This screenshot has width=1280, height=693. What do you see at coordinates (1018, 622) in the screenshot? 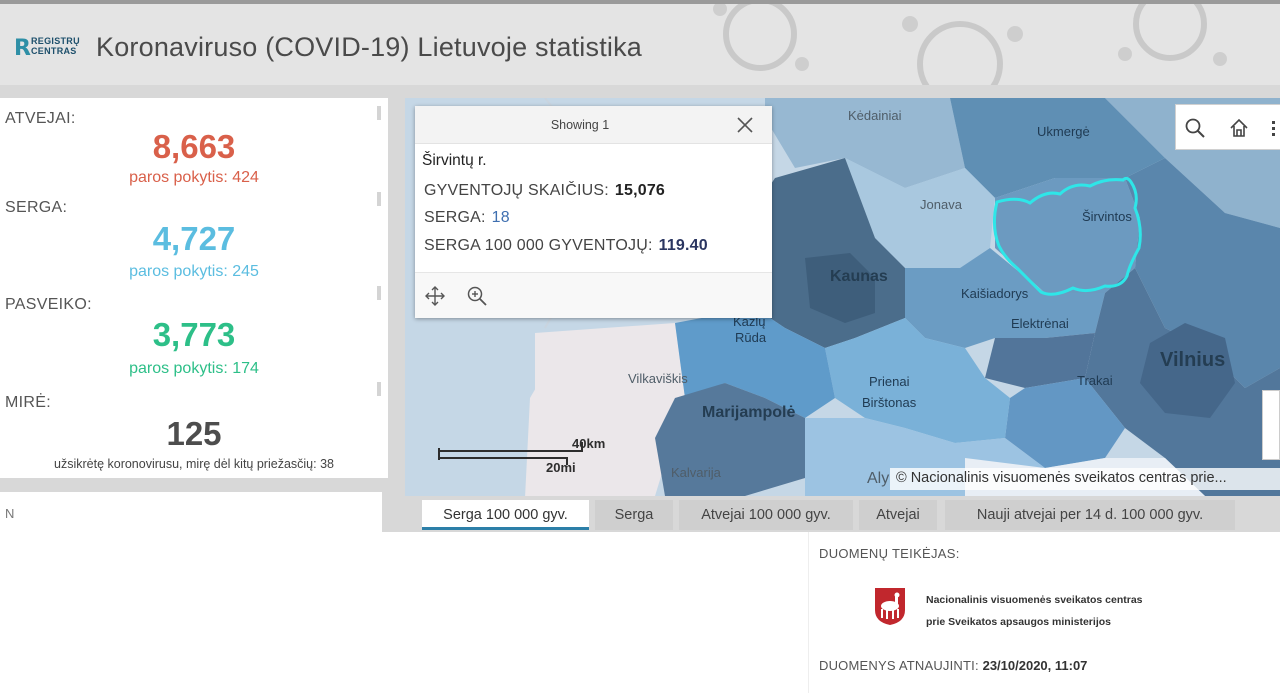
I see `provider-name-line2: prie Sveikatos apsaugos ministerijos` at bounding box center [1018, 622].